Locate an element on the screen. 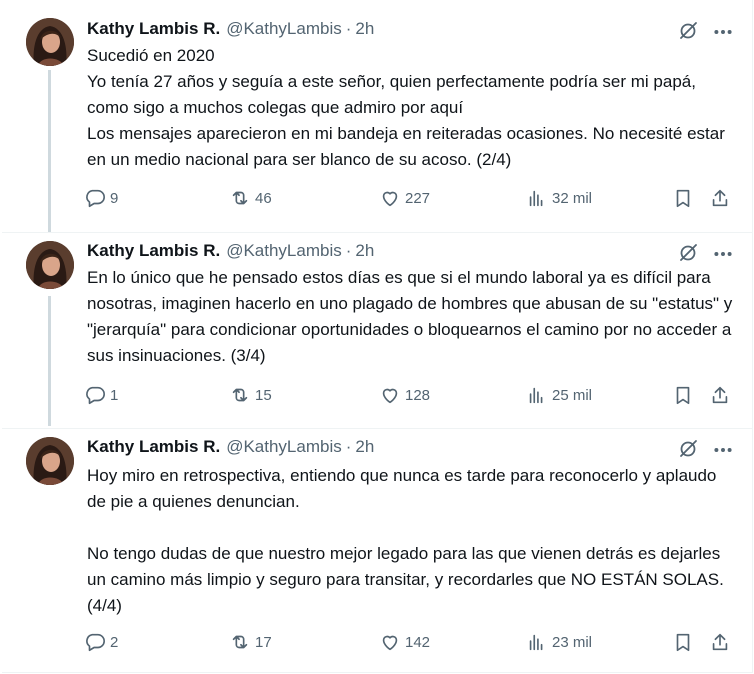  views-button: 23 mil is located at coordinates (559, 642).